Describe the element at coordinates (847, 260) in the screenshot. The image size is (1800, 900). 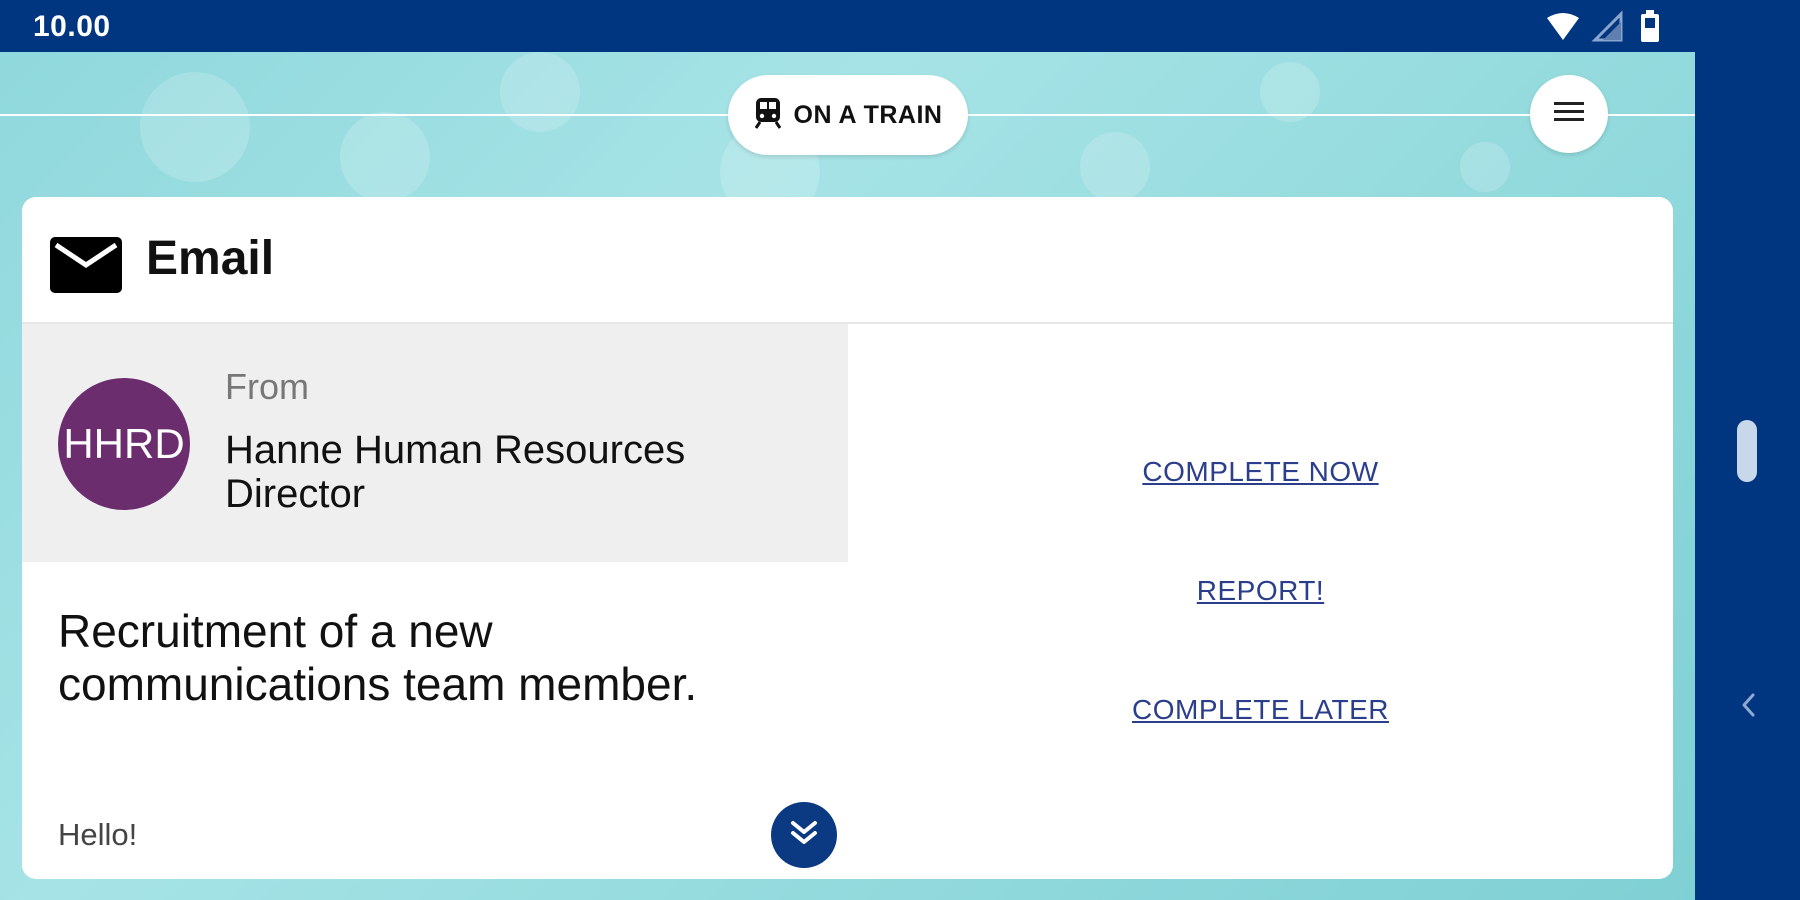
I see `card-header: Email` at that location.